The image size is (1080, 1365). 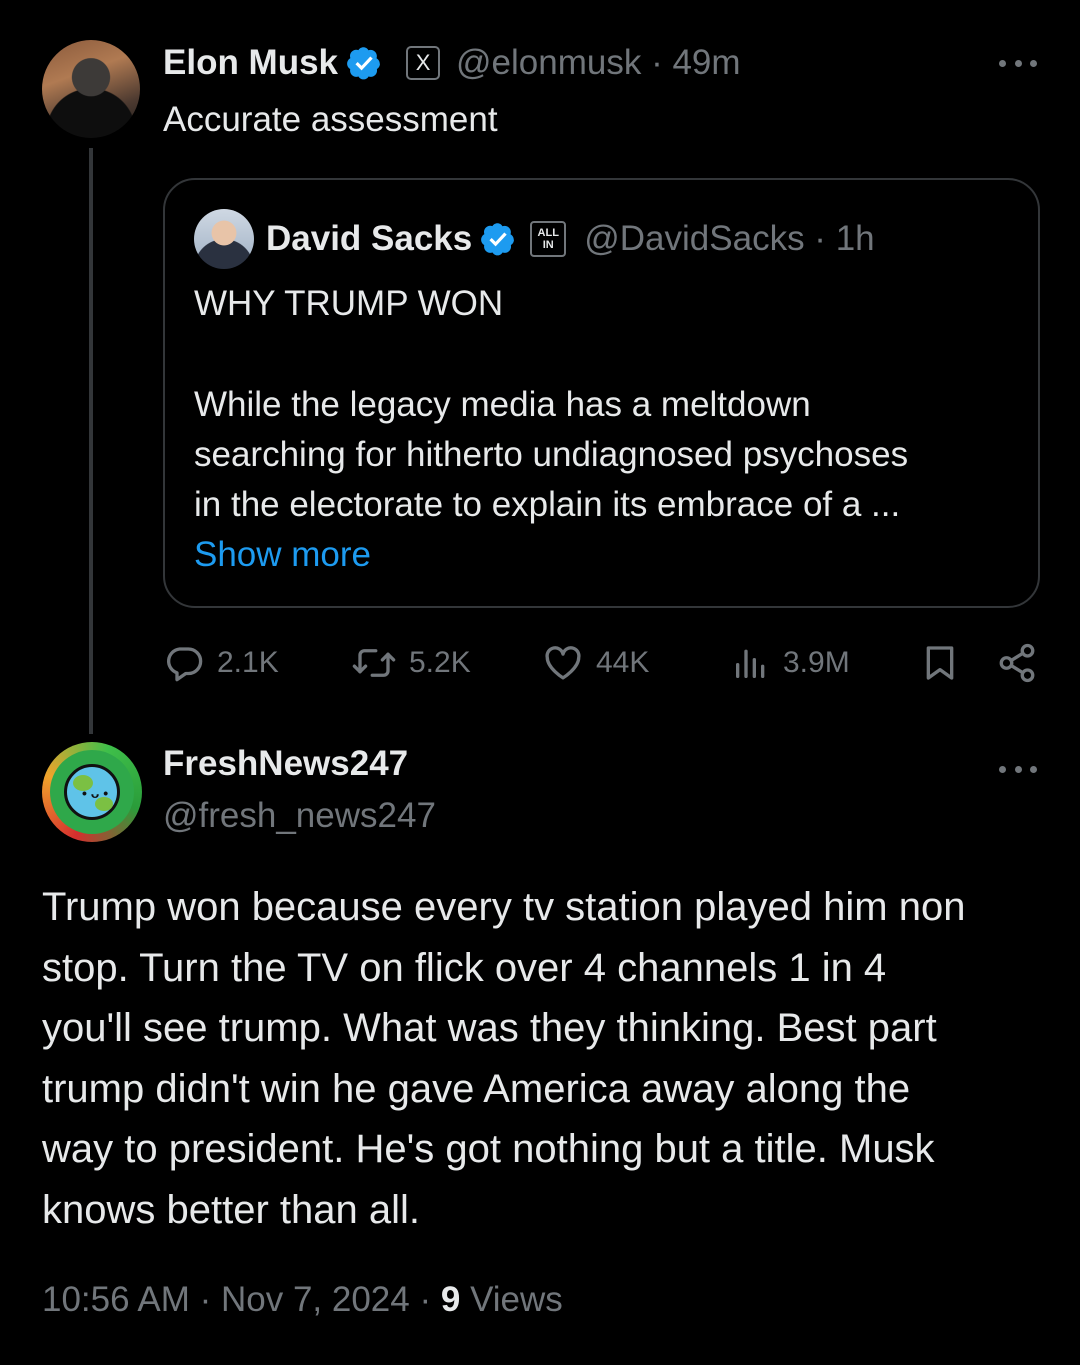 I want to click on quoted-author-handle: @DavidSacks, so click(x=694, y=238).